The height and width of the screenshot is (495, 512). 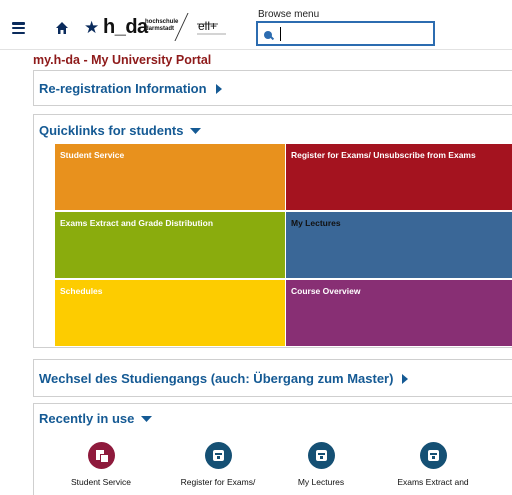 I want to click on search-icon-handle, so click(x=272, y=38).